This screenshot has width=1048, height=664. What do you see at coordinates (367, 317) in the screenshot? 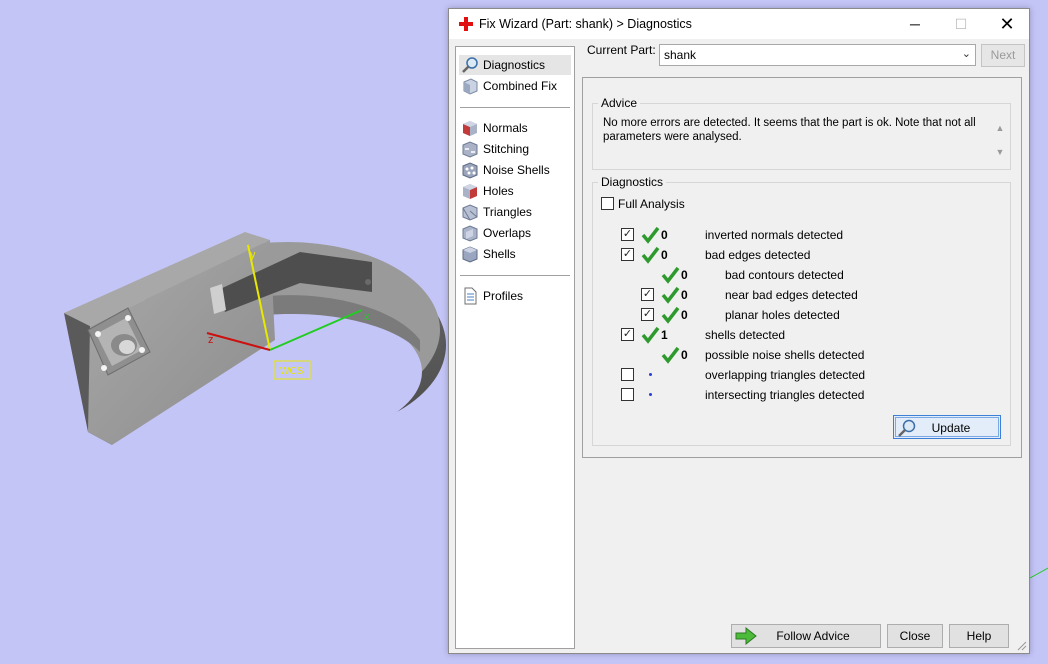
I see `x-axis-label: x` at bounding box center [367, 317].